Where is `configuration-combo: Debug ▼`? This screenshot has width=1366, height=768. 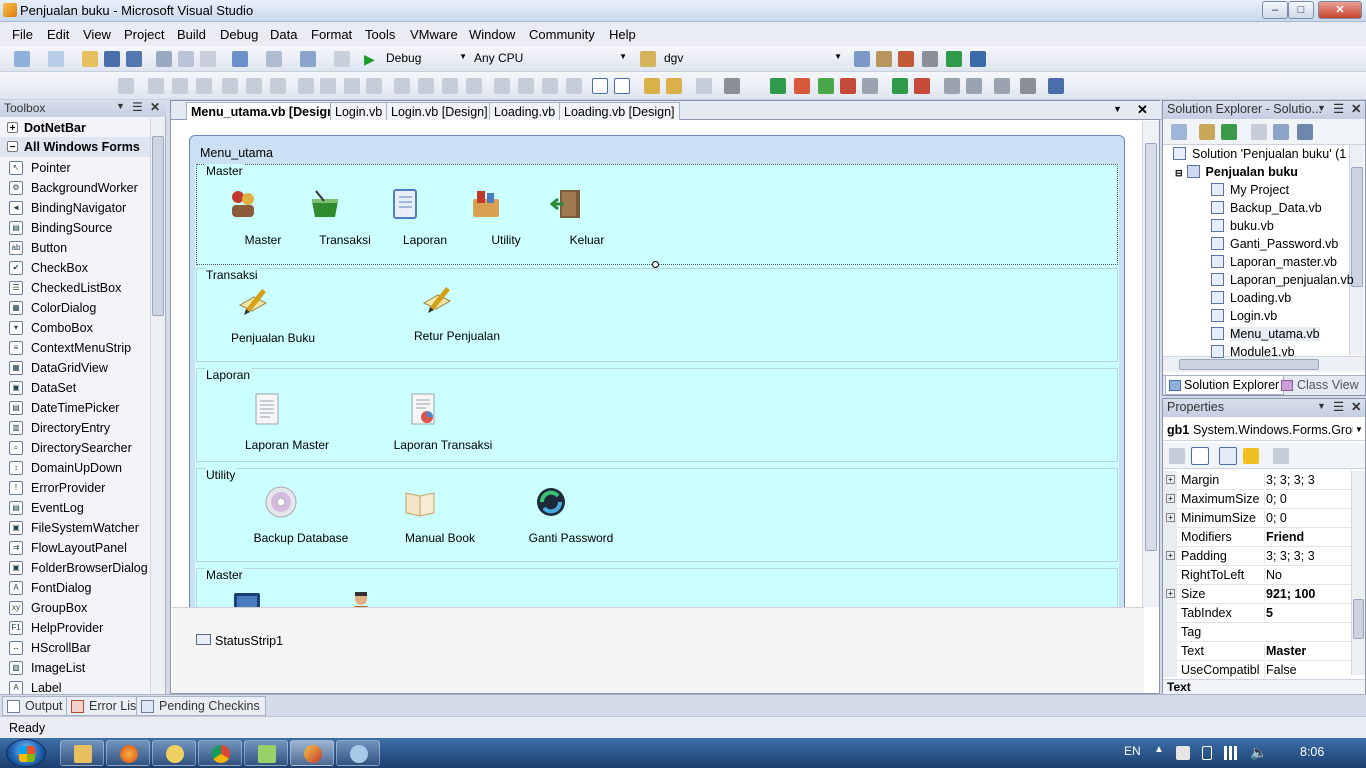
configuration-combo: Debug ▼ is located at coordinates (426, 58).